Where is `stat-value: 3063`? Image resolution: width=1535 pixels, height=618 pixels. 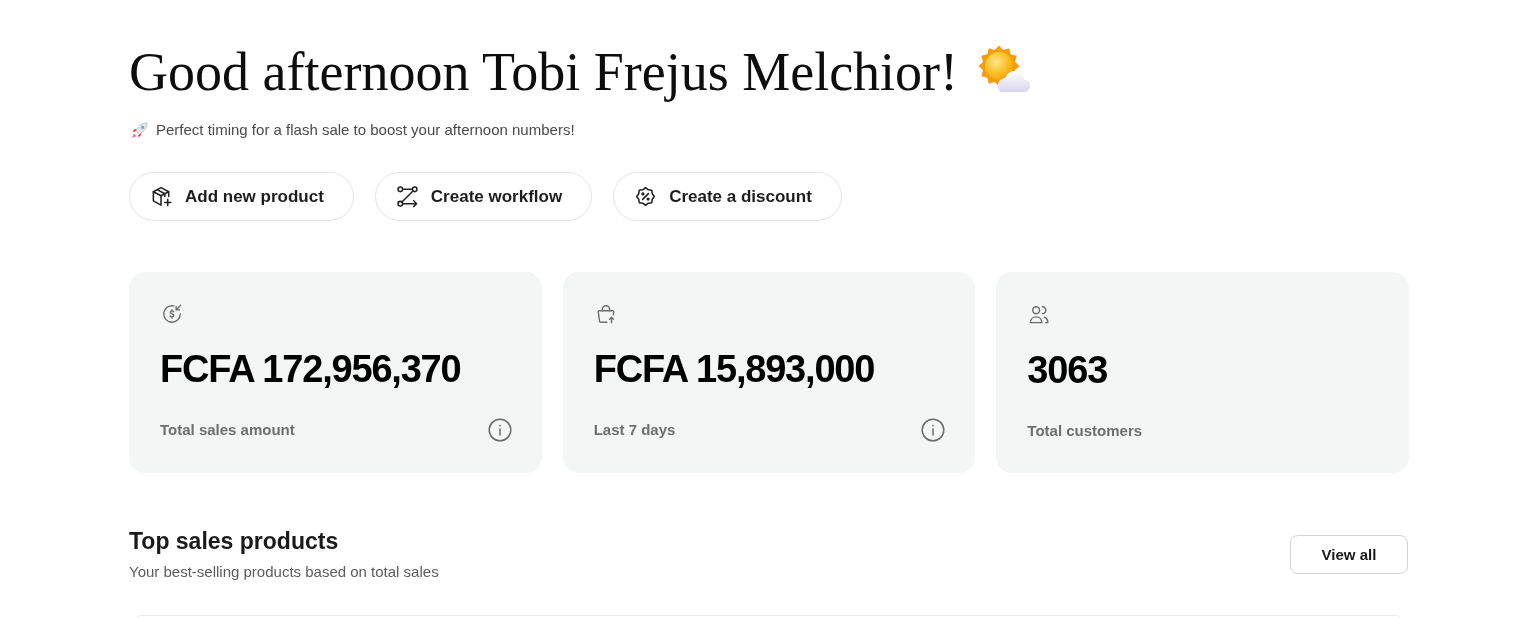 stat-value: 3063 is located at coordinates (1067, 370).